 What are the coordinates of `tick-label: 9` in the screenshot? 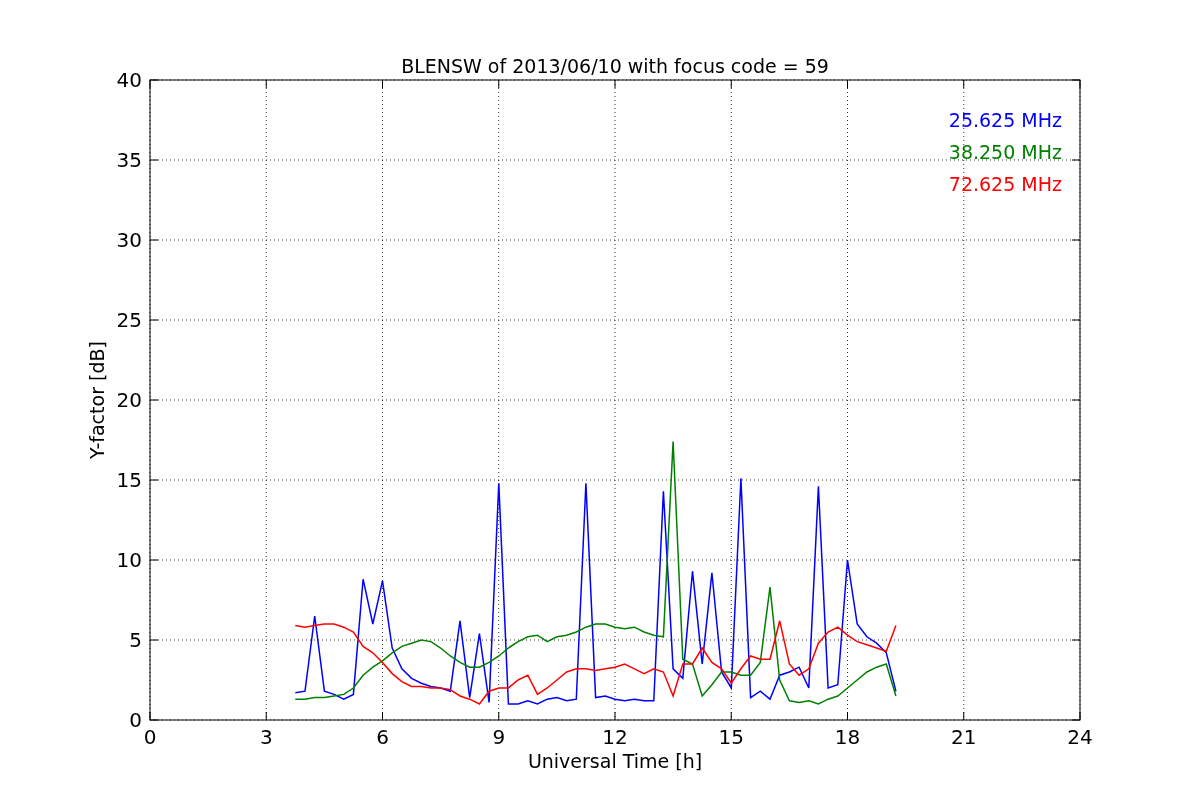 It's located at (499, 737).